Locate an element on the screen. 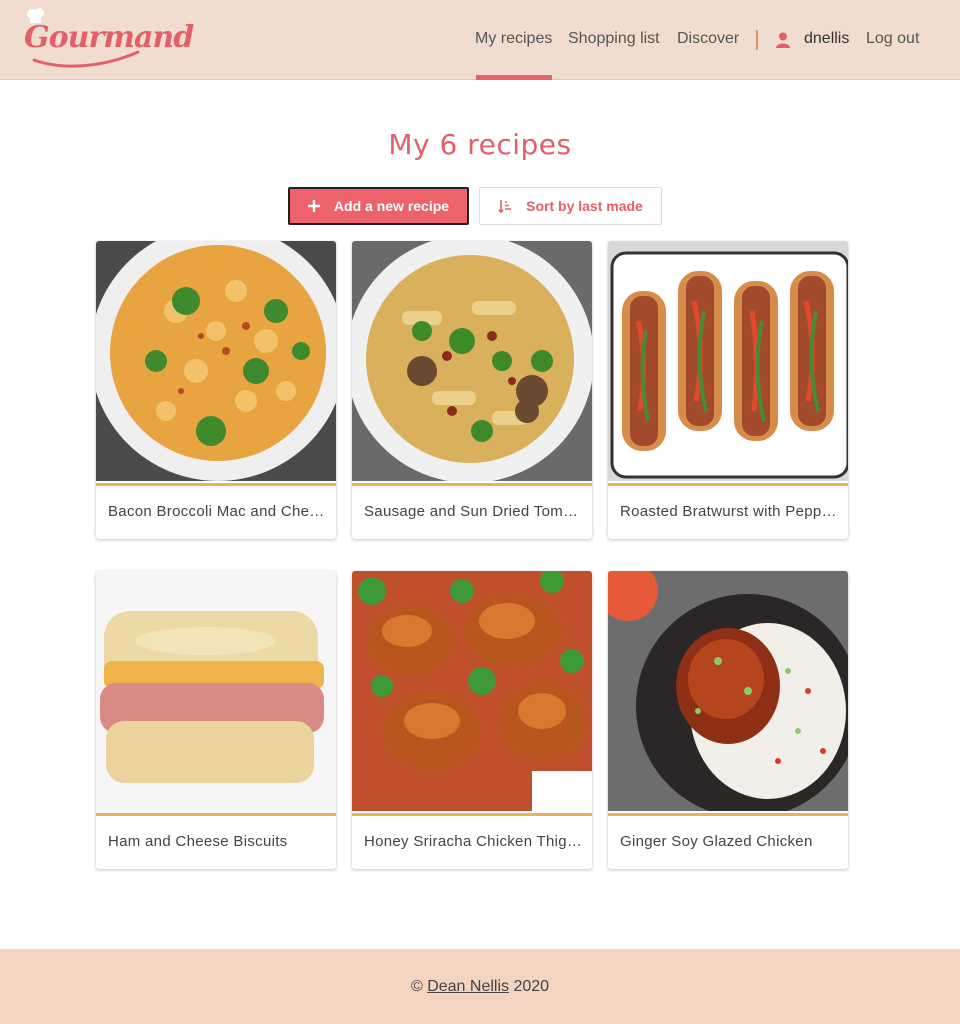  recipe-card: Bacon Broccoli Mac and Cheese is located at coordinates (216, 390).